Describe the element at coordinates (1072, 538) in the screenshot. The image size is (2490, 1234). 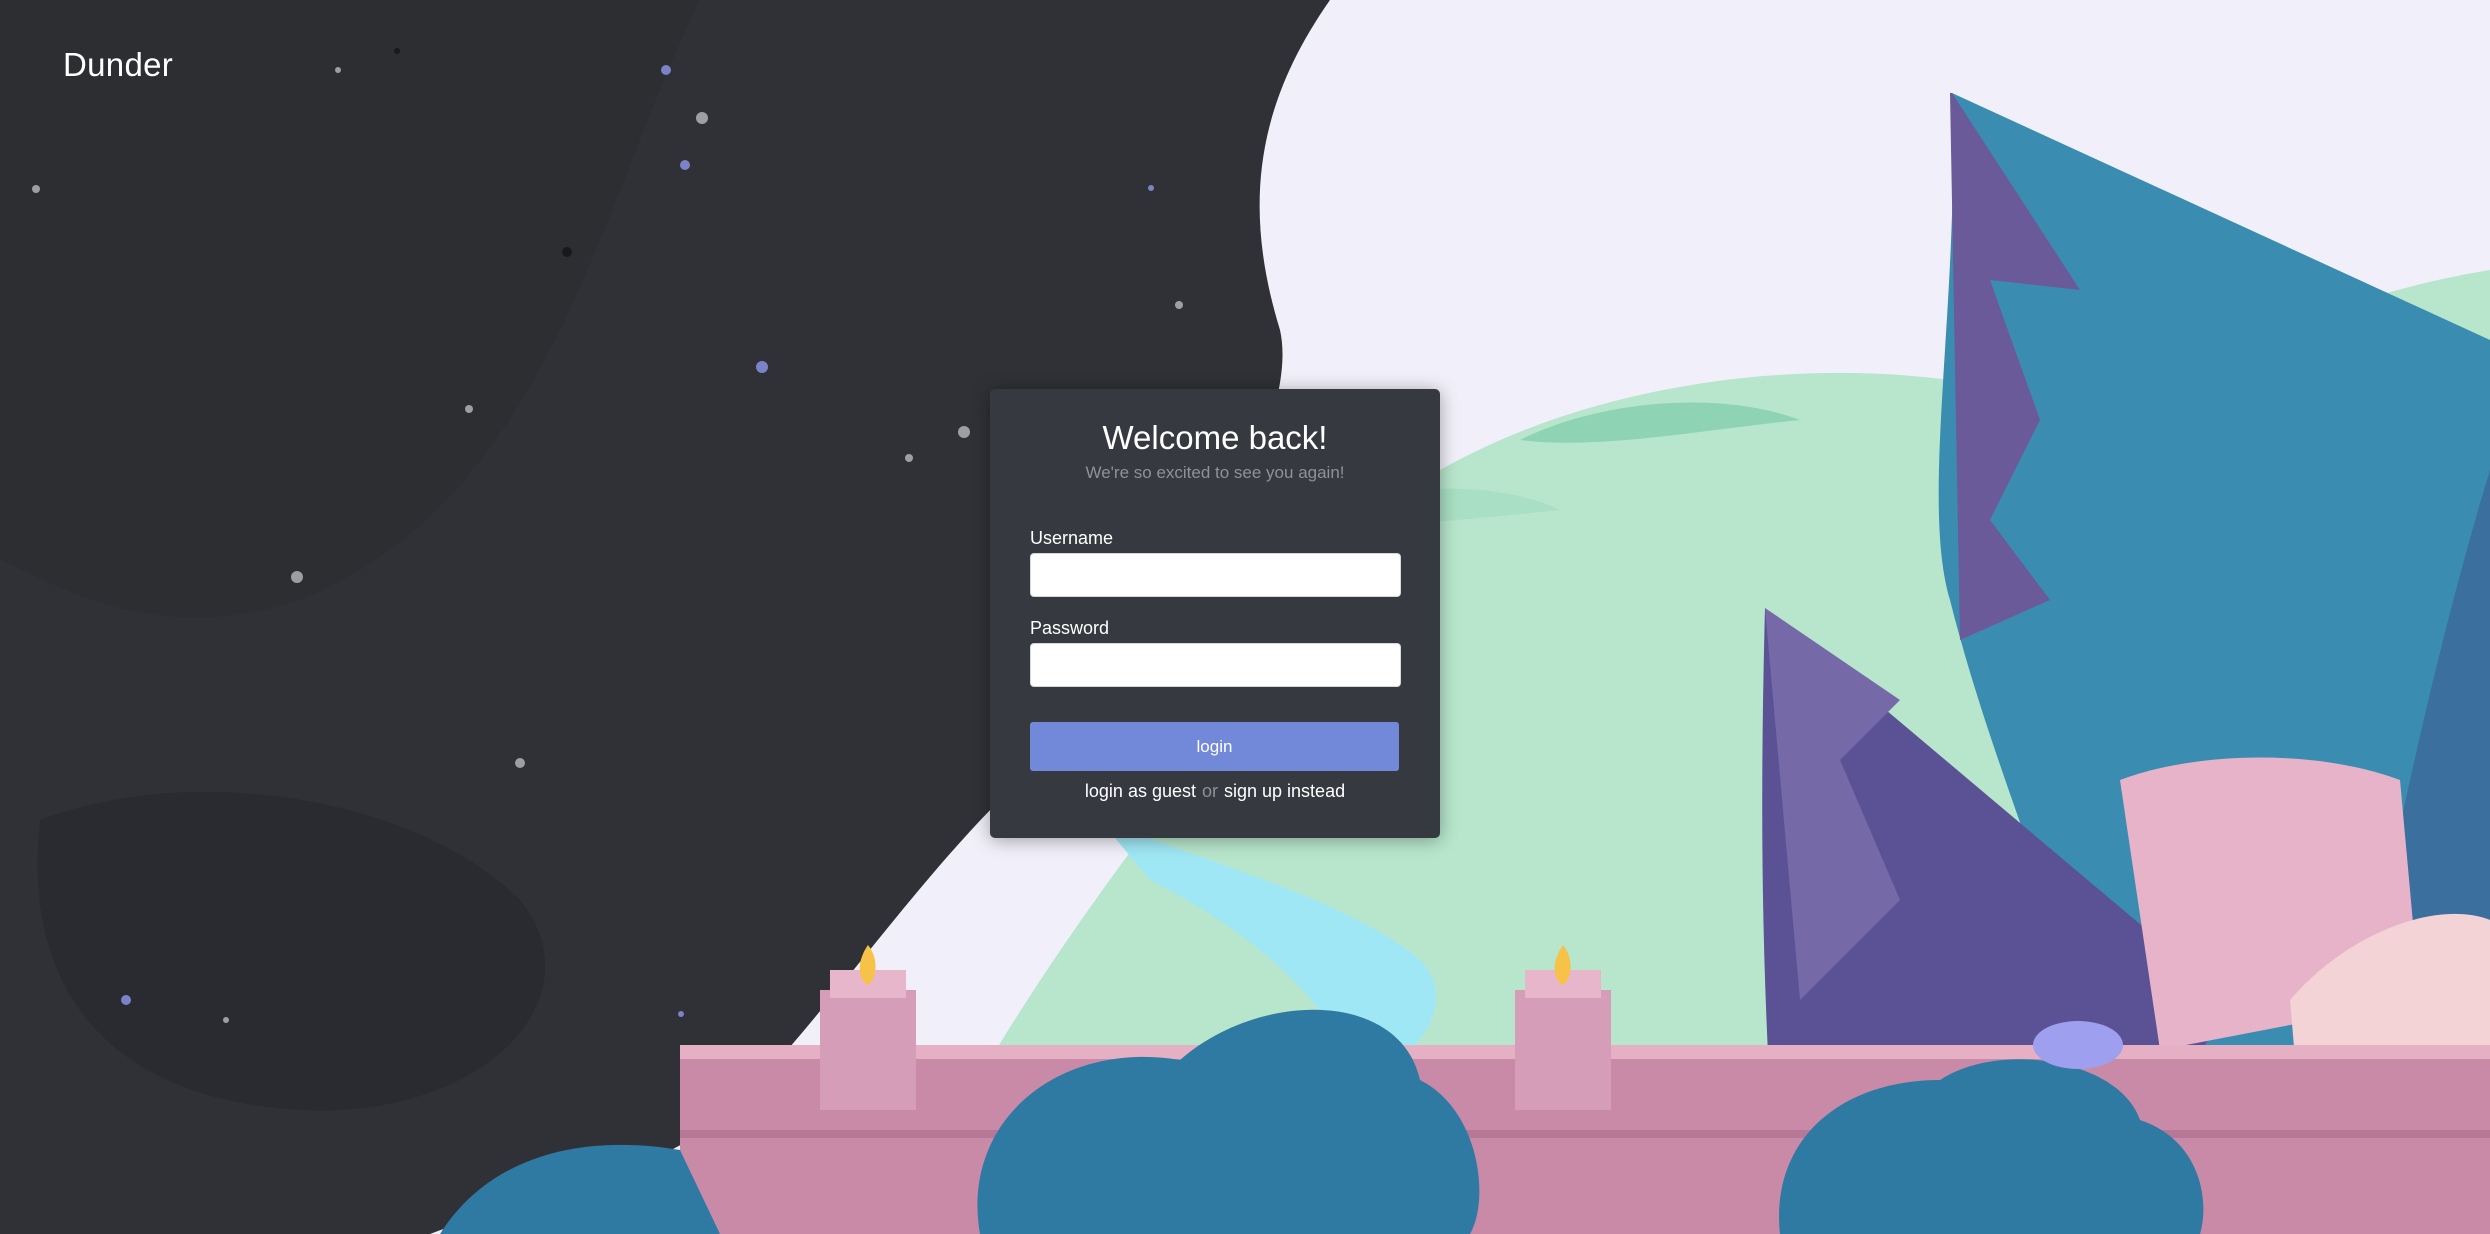
I see `username-label: Username` at that location.